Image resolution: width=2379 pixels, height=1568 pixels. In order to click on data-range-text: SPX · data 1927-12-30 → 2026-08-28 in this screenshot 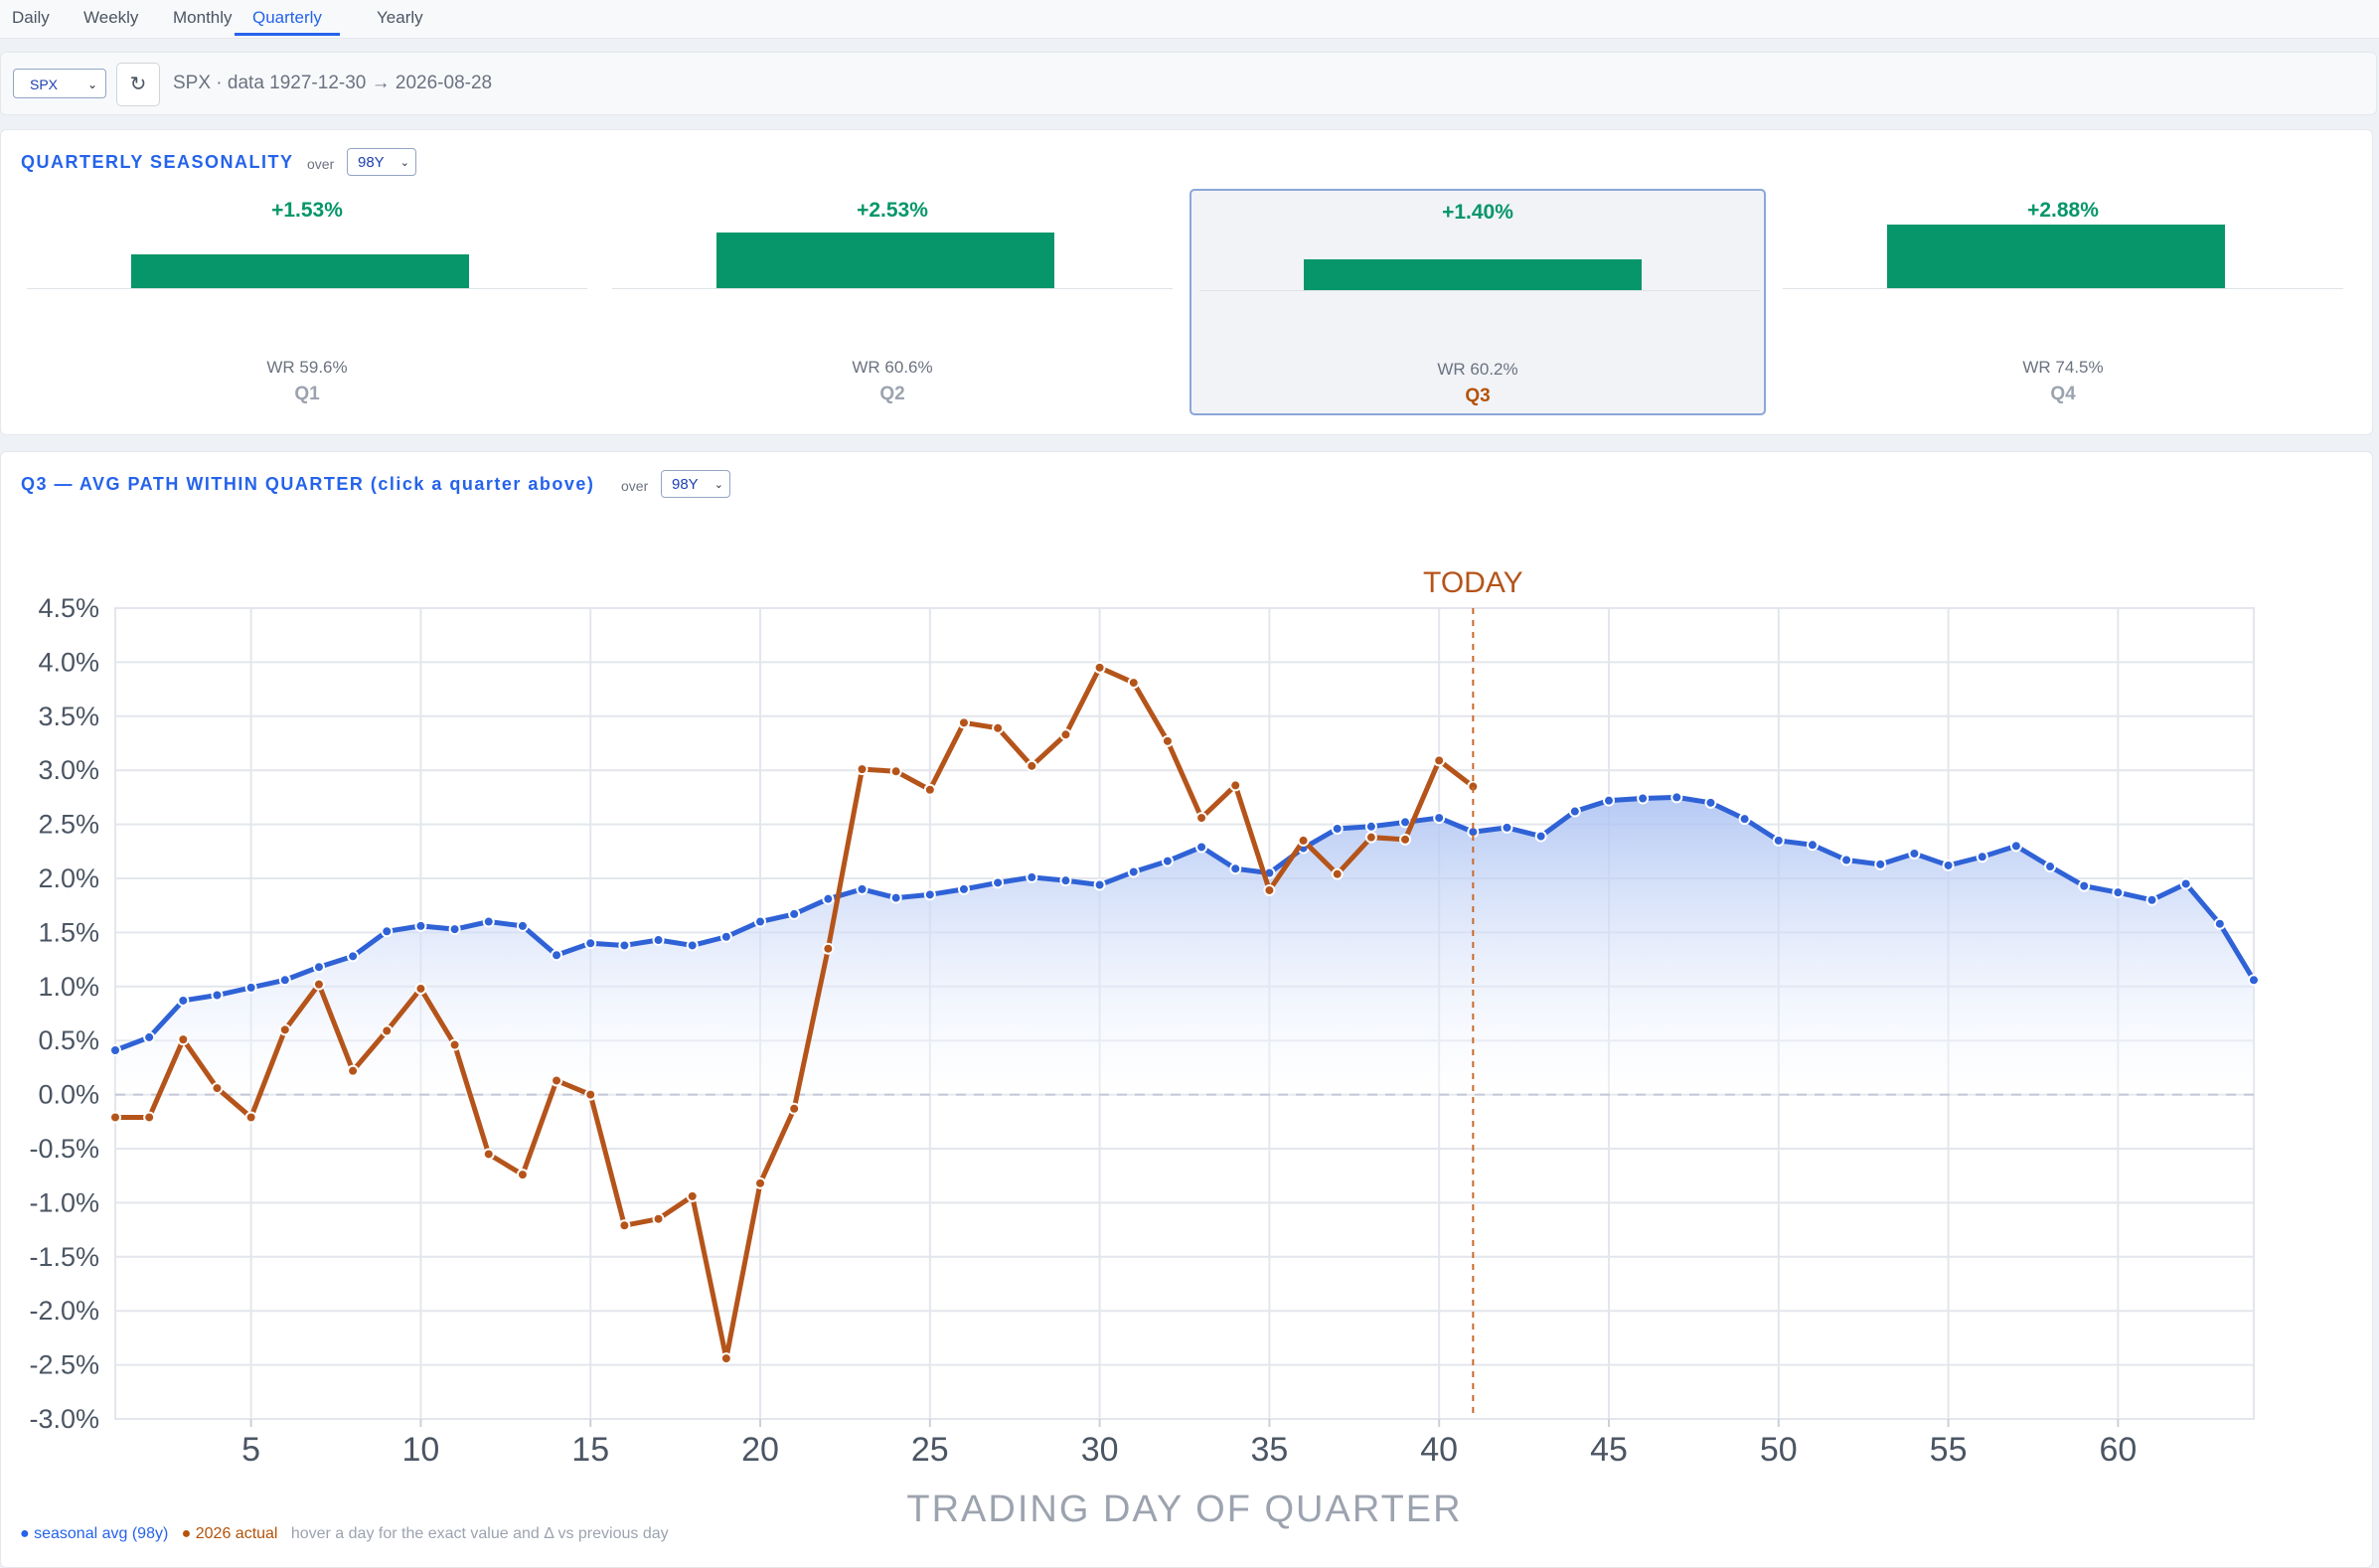, I will do `click(333, 83)`.